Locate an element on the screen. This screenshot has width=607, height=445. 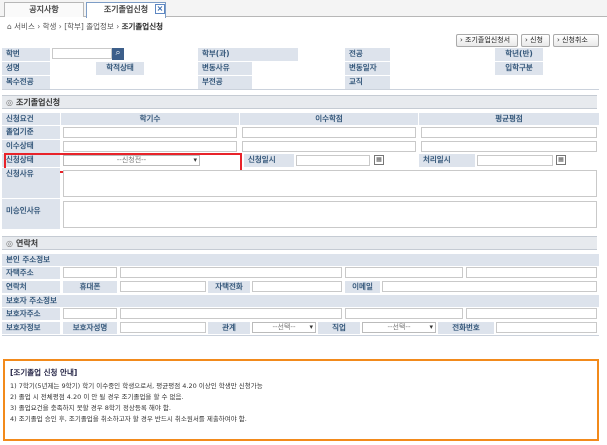
print-application-button: › 조기졸업신청서 is located at coordinates (487, 40).